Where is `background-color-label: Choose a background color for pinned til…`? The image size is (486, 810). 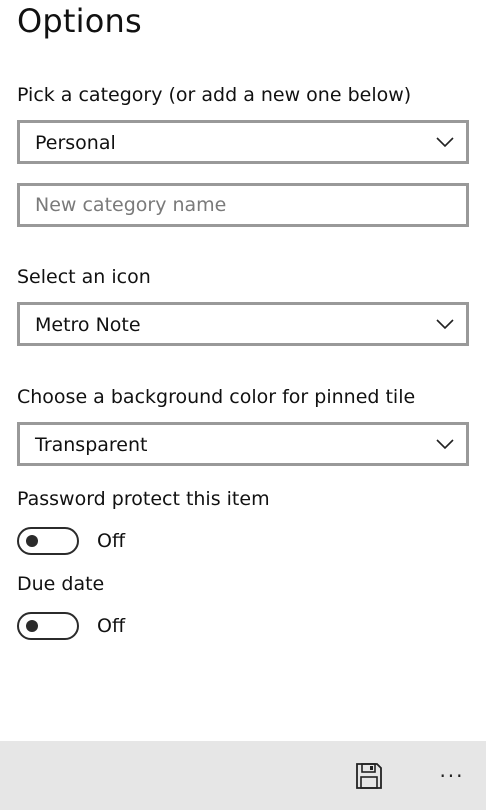
background-color-label: Choose a background color for pinned til… is located at coordinates (216, 397).